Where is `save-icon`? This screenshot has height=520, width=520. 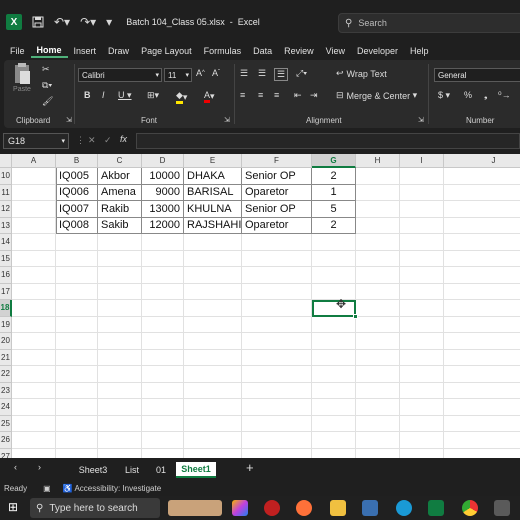
save-icon is located at coordinates (38, 22).